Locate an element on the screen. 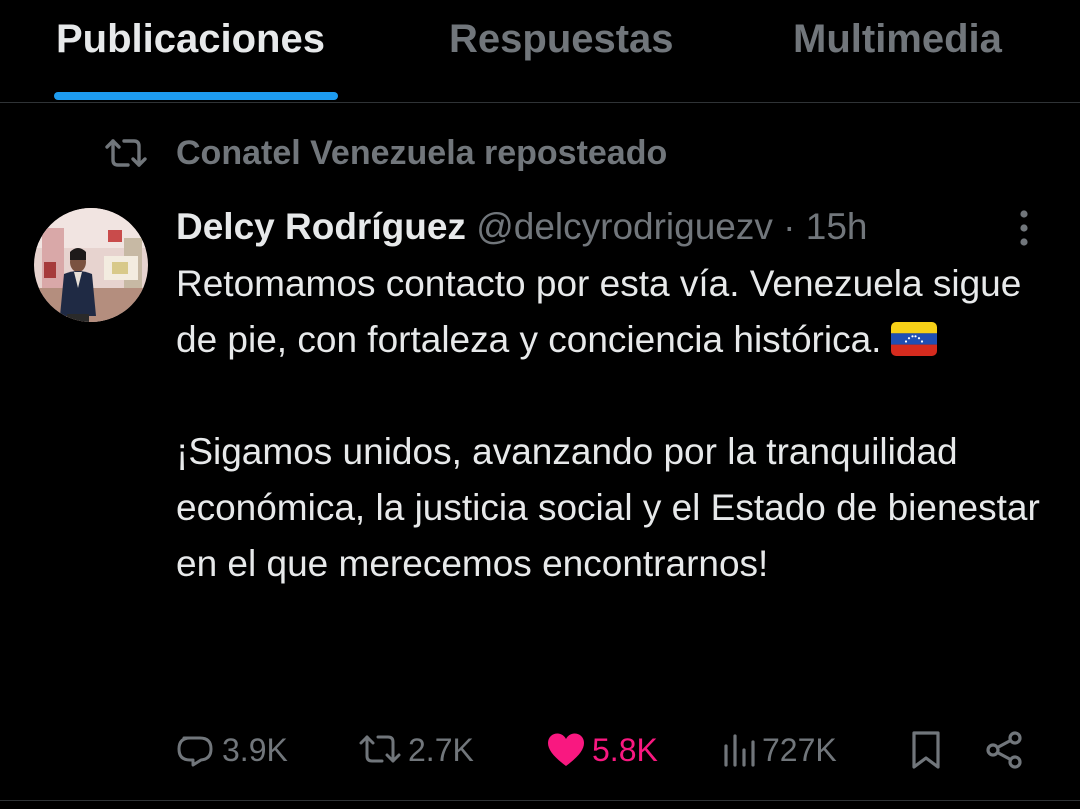  more-icon is located at coordinates (1024, 228).